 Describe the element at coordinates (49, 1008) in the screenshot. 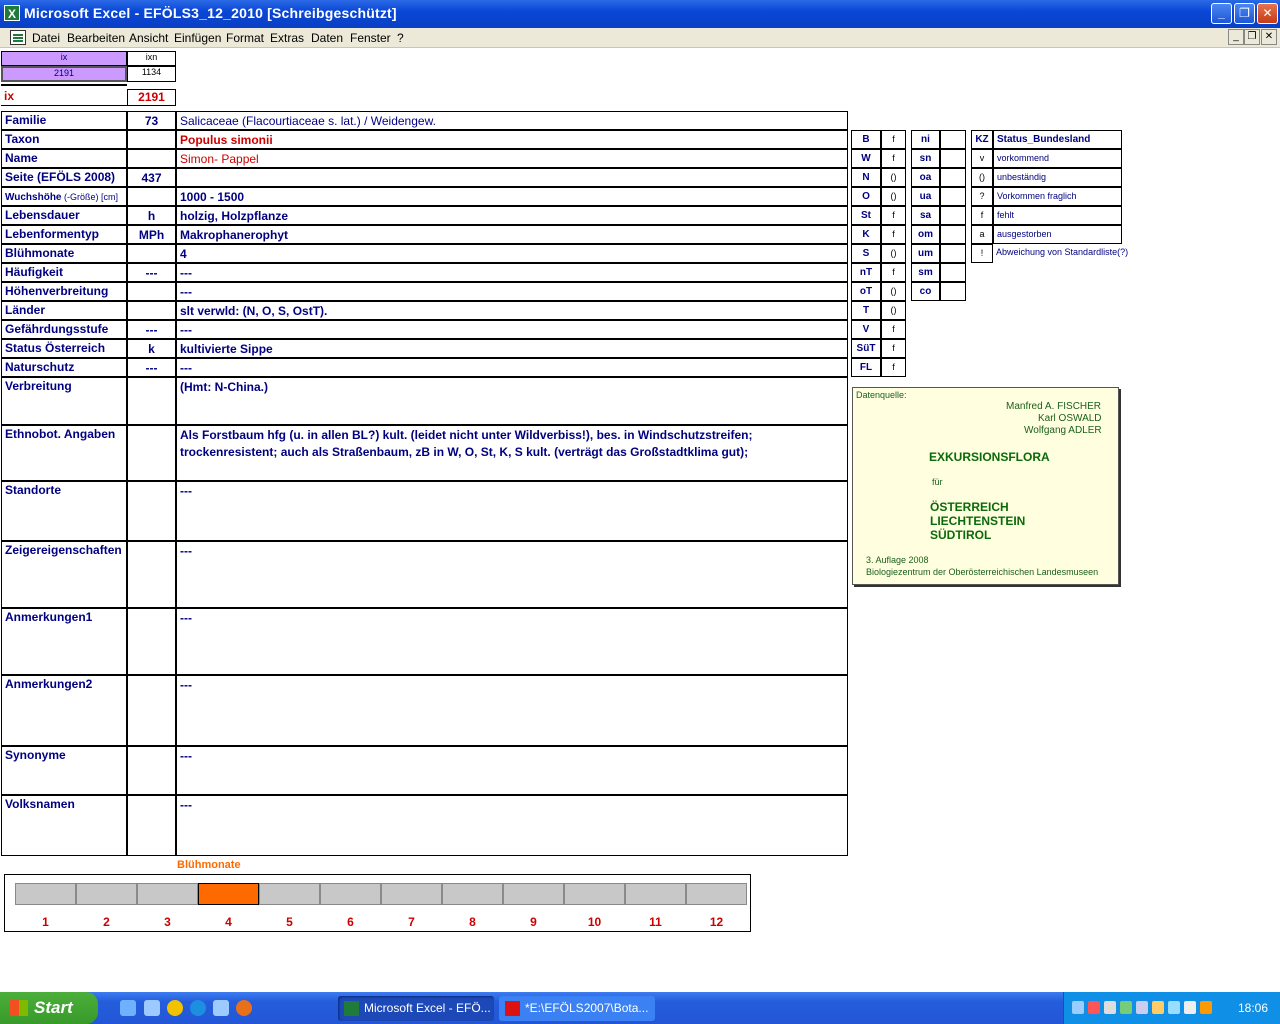

I see `start-button: Start` at that location.